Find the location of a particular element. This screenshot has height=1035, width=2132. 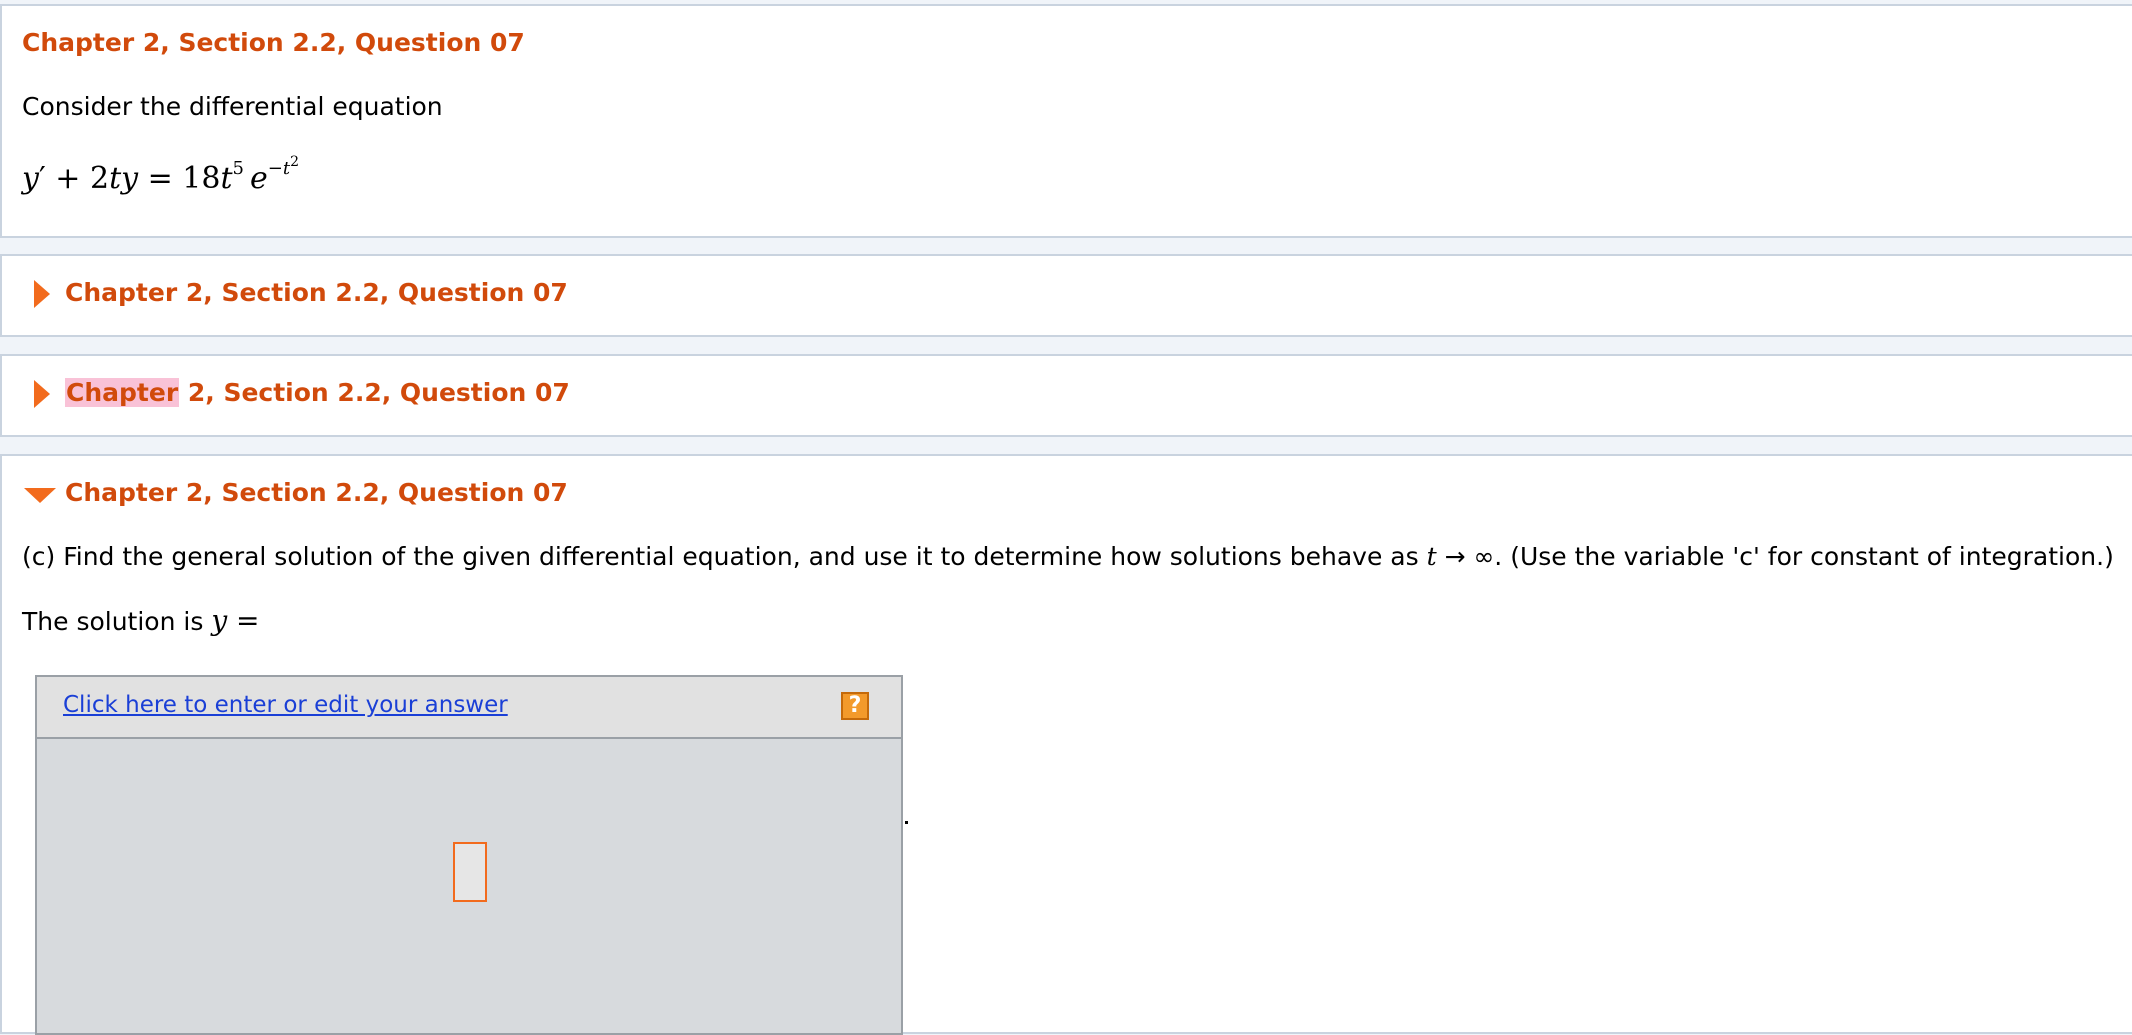

trailing-period is located at coordinates (906, 822).